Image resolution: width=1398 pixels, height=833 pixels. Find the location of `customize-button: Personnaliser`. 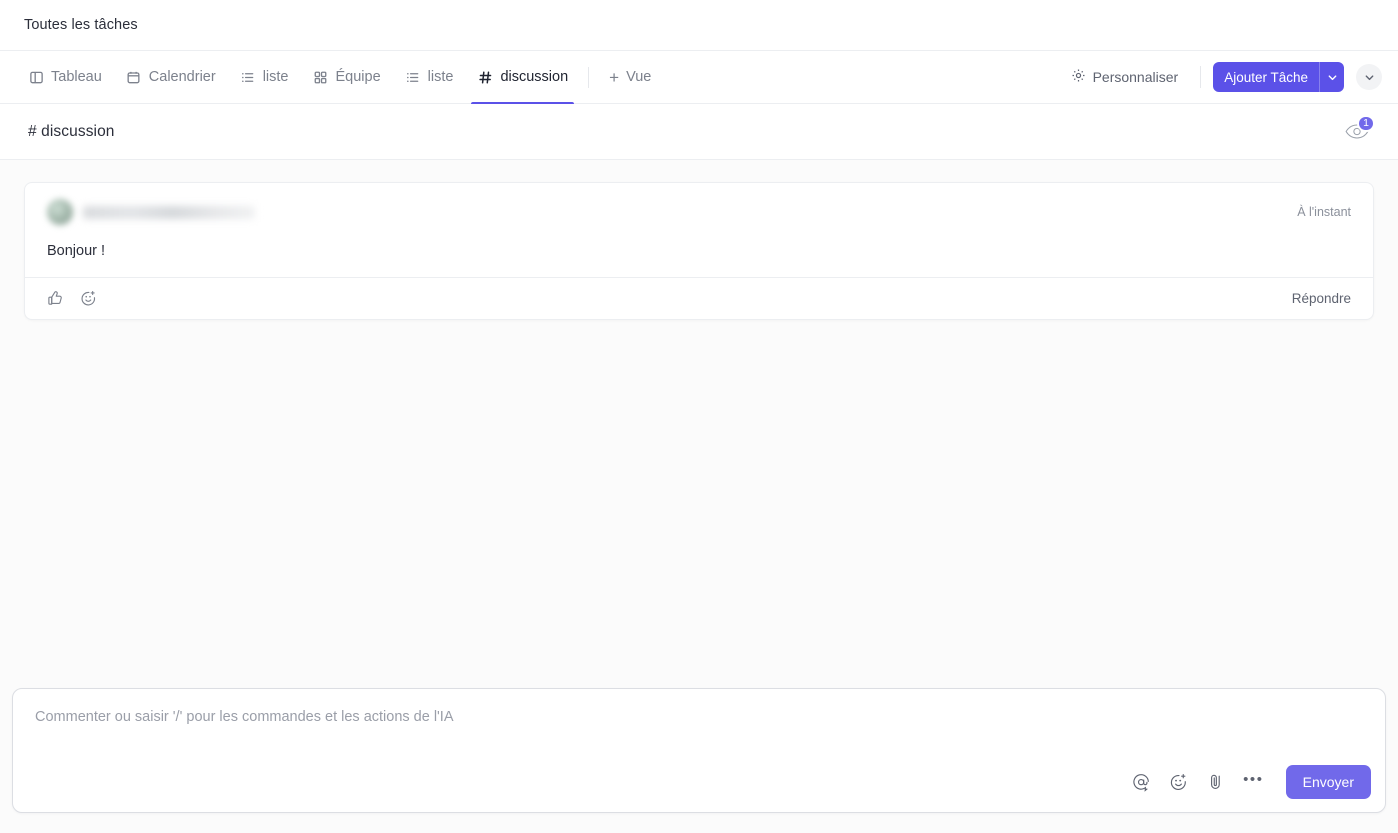

customize-button: Personnaliser is located at coordinates (1125, 77).